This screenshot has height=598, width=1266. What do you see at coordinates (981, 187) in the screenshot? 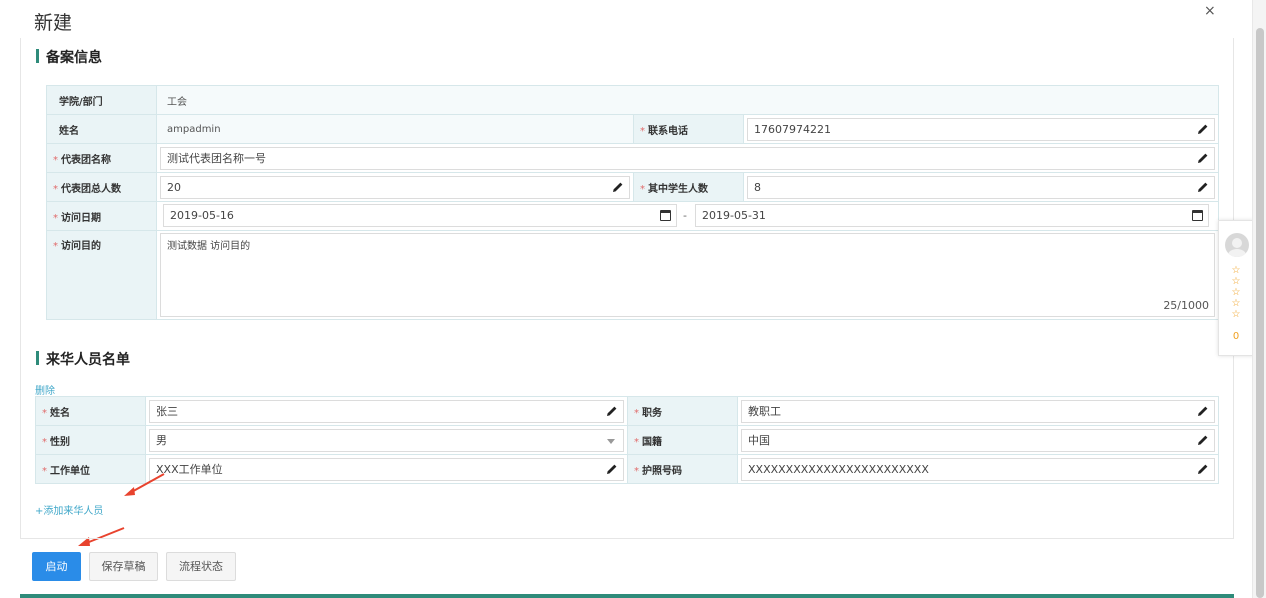
I see `students-input: 8` at bounding box center [981, 187].